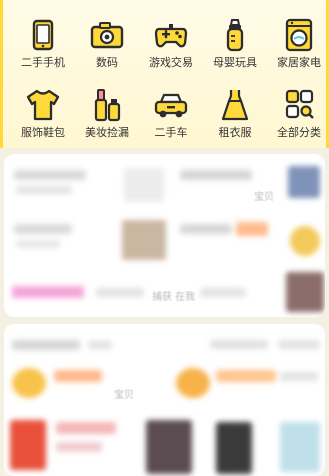 The height and width of the screenshot is (476, 329). Describe the element at coordinates (107, 62) in the screenshot. I see `category-label: 数码` at that location.